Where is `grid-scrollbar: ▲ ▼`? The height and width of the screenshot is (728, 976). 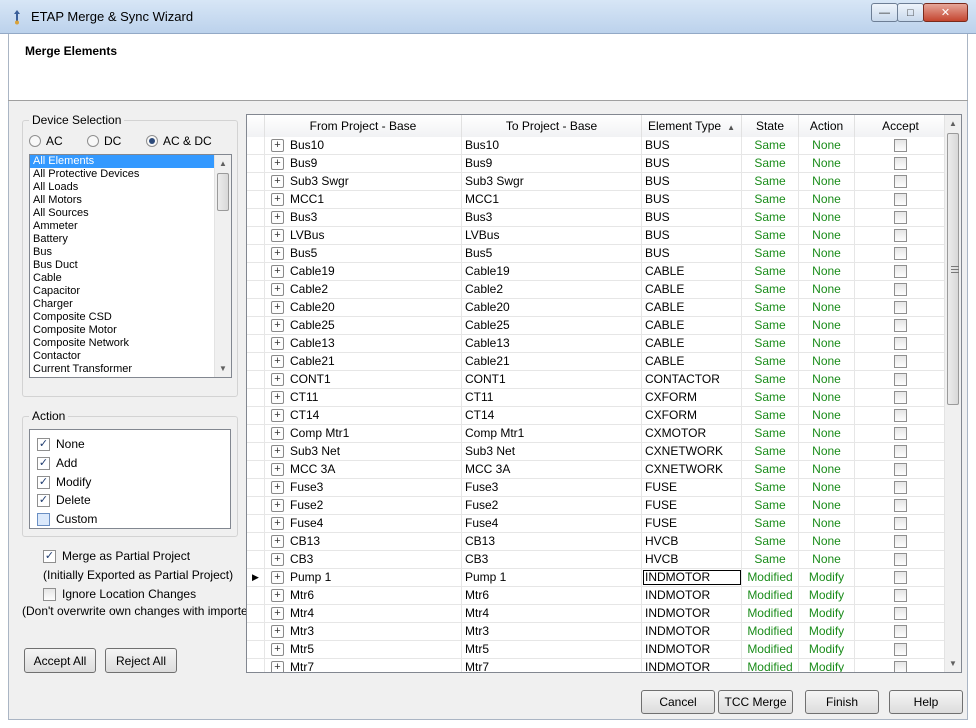
grid-scrollbar: ▲ ▼ is located at coordinates (952, 393).